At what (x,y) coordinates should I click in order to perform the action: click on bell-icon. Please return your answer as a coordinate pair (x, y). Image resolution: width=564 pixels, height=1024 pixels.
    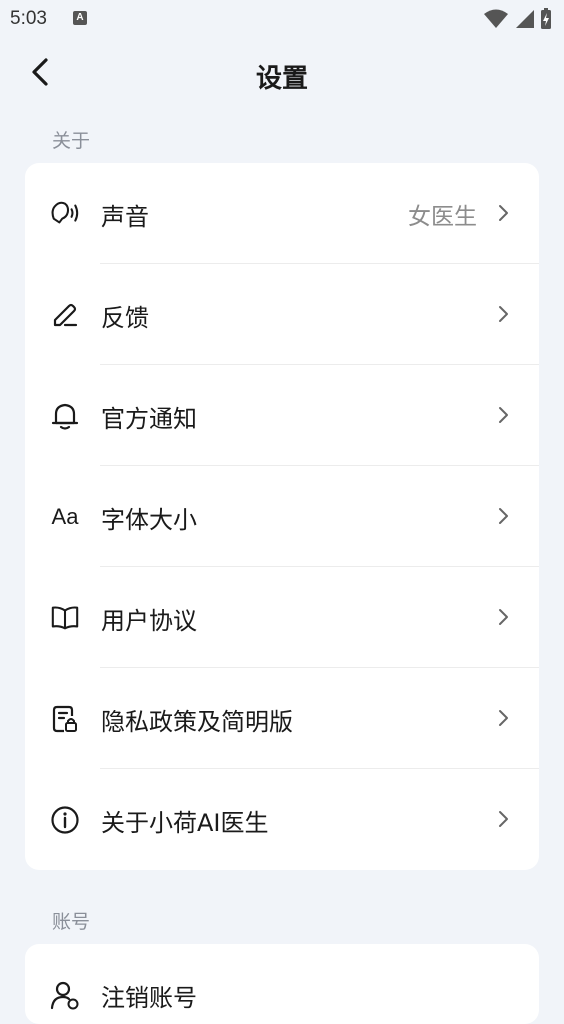
    Looking at the image, I should click on (65, 416).